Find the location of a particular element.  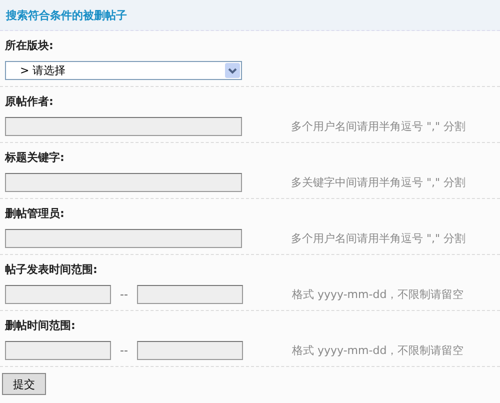

field-label: 原帖作者: is located at coordinates (29, 101).